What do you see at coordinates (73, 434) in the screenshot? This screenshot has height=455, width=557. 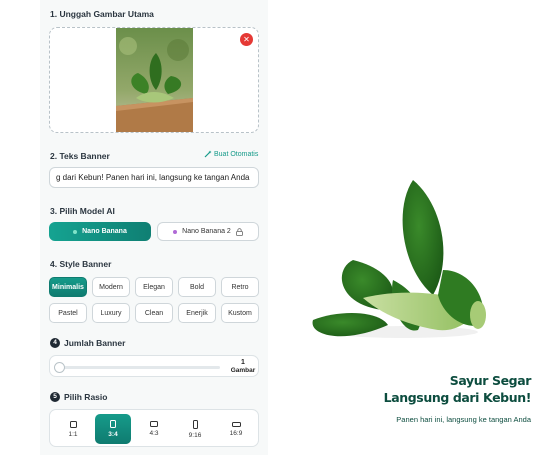 I see `ratio-label: 1:1` at bounding box center [73, 434].